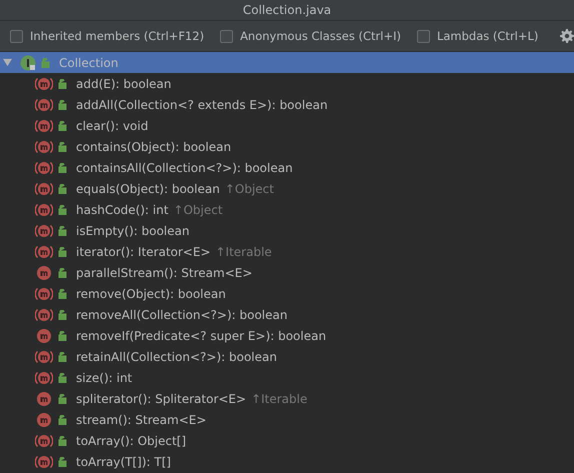 The image size is (574, 473). Describe the element at coordinates (287, 377) in the screenshot. I see `tree-item: size(): int` at that location.